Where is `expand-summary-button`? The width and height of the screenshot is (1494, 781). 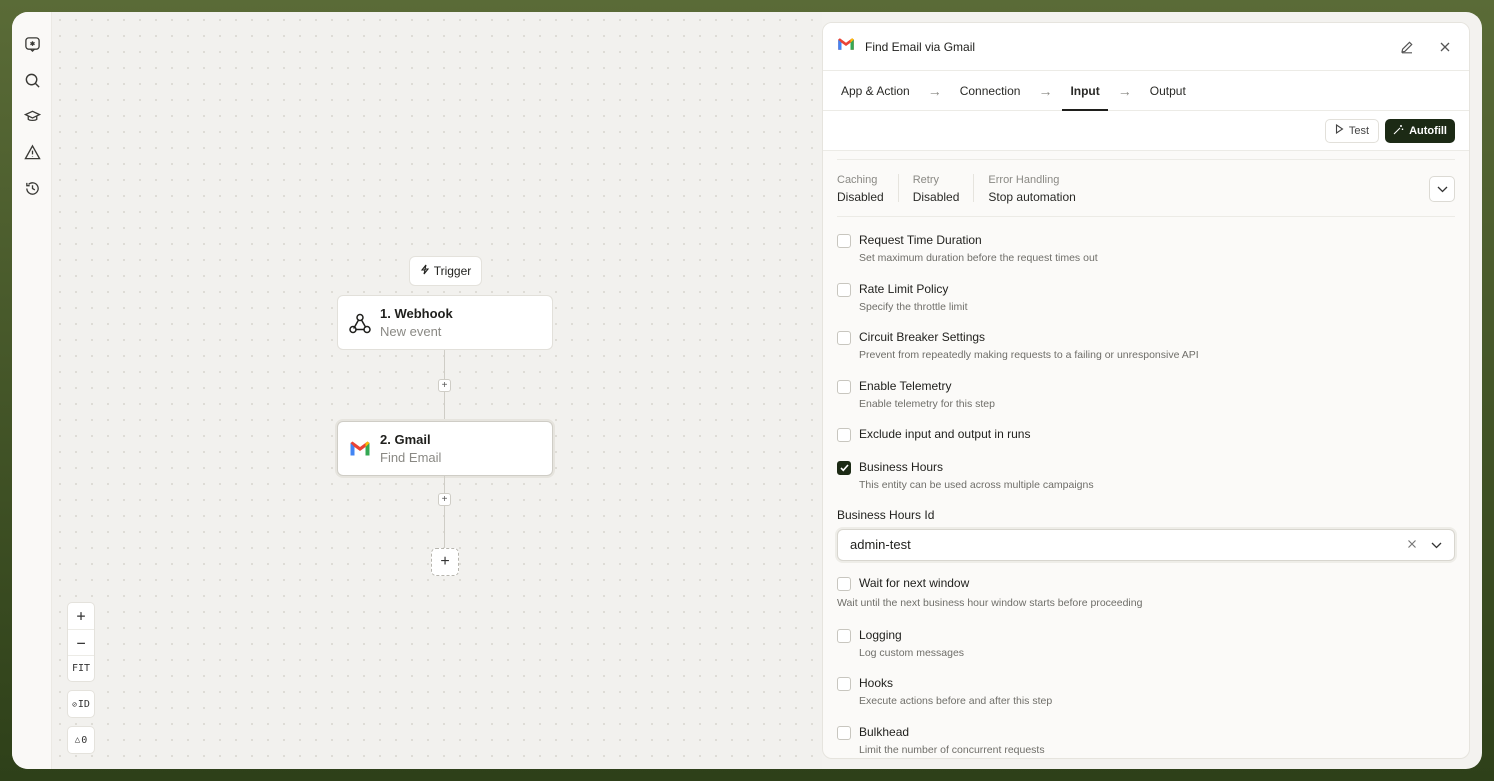 expand-summary-button is located at coordinates (1442, 189).